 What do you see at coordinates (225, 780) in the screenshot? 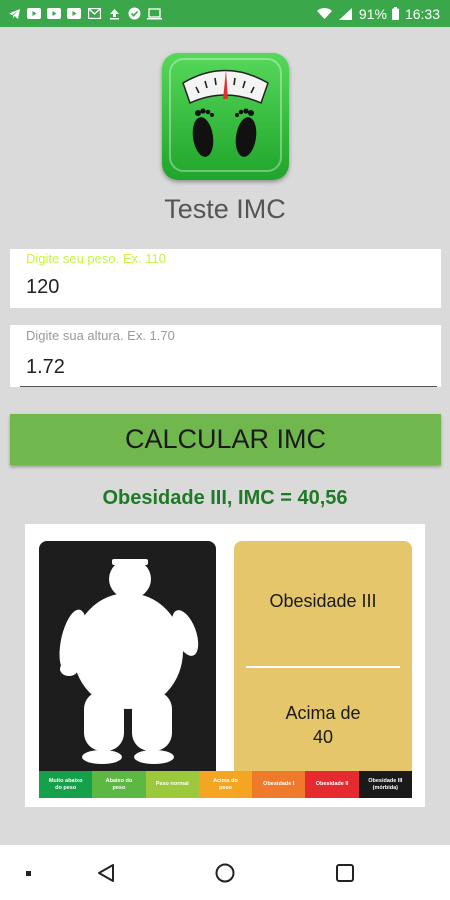
I see `bmi-scale-label: Acima do` at bounding box center [225, 780].